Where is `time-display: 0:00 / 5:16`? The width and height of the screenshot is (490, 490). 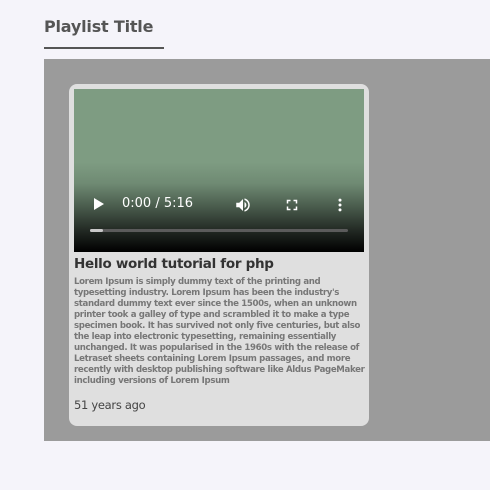
time-display: 0:00 / 5:16 is located at coordinates (158, 203).